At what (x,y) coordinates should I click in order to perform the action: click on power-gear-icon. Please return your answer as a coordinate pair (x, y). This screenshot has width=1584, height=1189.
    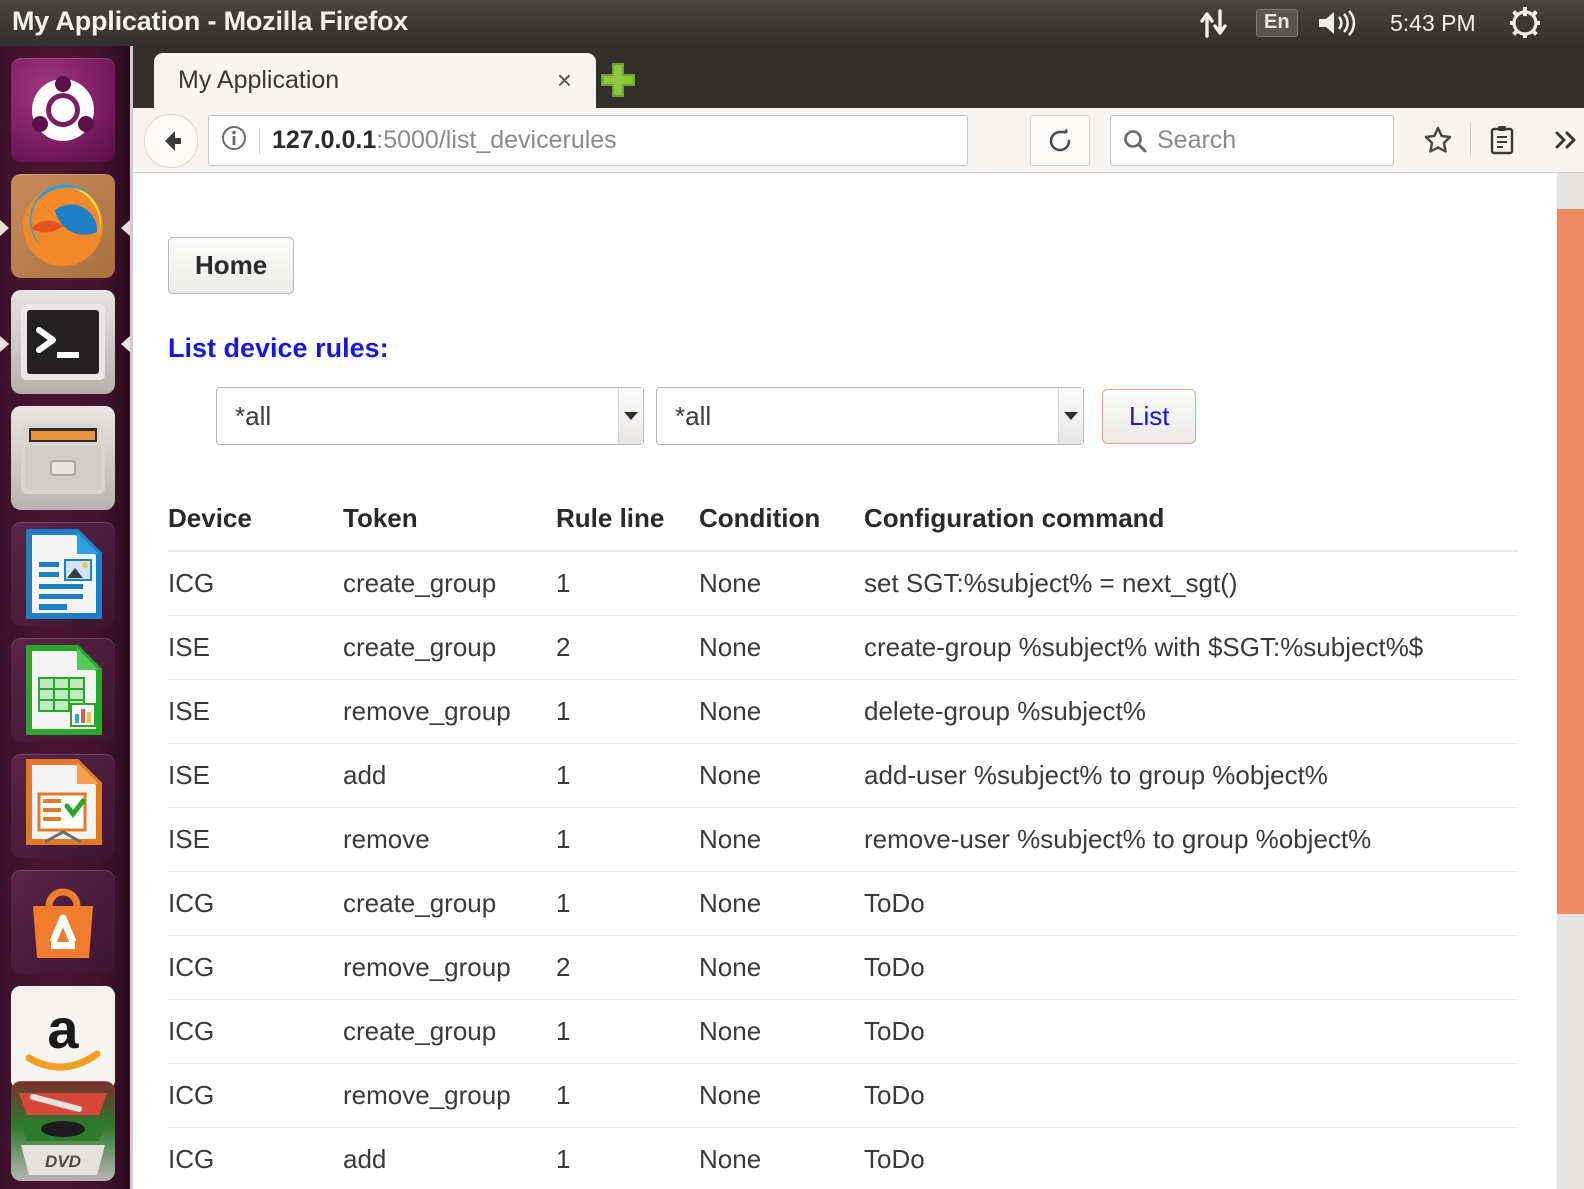
    Looking at the image, I should click on (1525, 23).